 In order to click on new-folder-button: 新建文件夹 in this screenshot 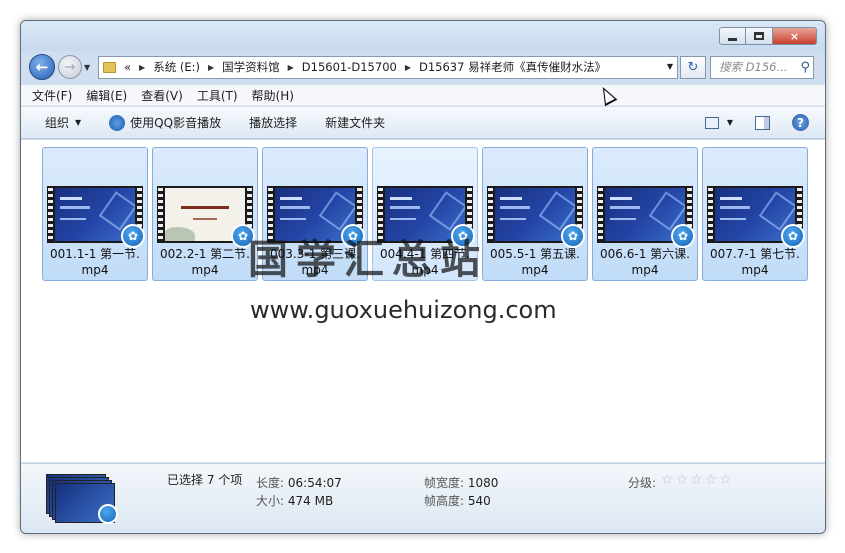, I will do `click(355, 122)`.